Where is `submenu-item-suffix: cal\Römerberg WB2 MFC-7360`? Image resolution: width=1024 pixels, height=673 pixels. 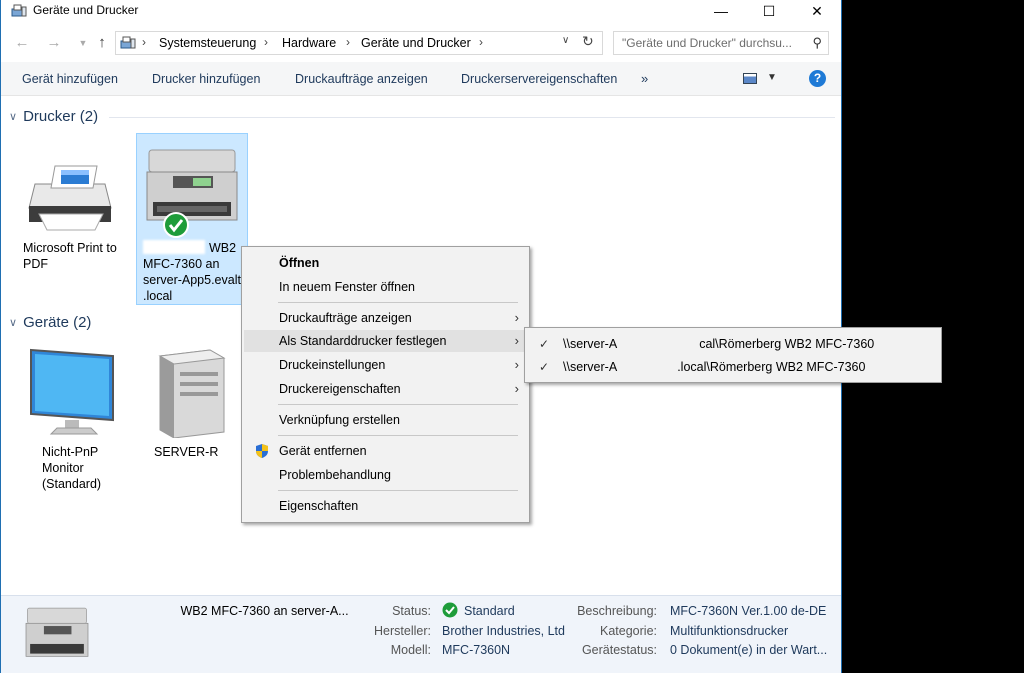
submenu-item-suffix: cal\Römerberg WB2 MFC-7360 is located at coordinates (787, 344).